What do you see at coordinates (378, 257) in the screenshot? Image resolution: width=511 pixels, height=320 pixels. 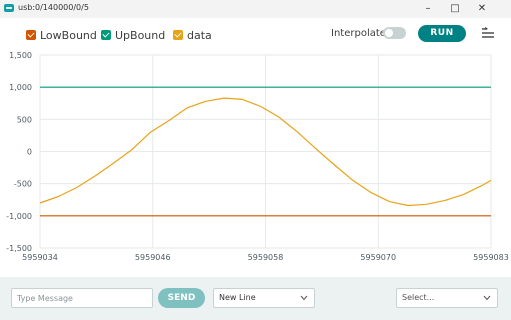 I see `x-tick-label: 5959070` at bounding box center [378, 257].